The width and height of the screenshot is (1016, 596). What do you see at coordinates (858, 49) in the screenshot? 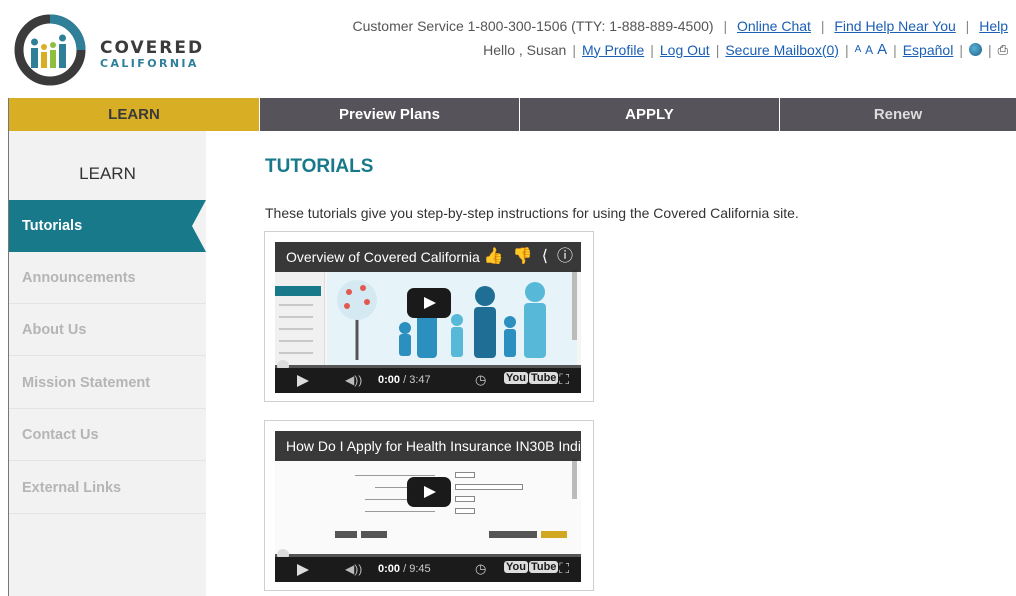
I see `text-size-small-button: A` at bounding box center [858, 49].